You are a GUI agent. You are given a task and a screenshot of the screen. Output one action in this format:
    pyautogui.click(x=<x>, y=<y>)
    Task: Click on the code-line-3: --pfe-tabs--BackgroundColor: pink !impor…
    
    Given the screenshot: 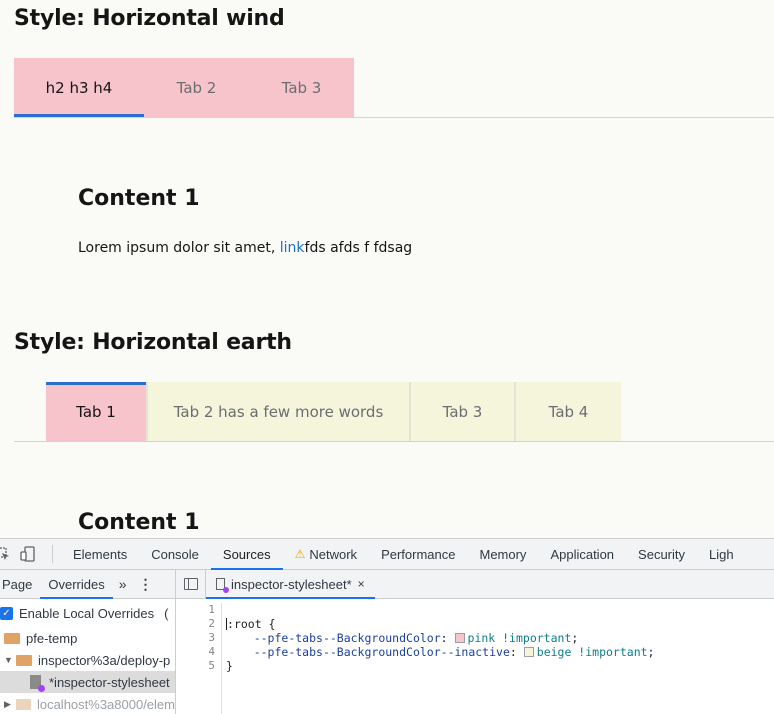 What is the action you would take?
    pyautogui.click(x=440, y=638)
    